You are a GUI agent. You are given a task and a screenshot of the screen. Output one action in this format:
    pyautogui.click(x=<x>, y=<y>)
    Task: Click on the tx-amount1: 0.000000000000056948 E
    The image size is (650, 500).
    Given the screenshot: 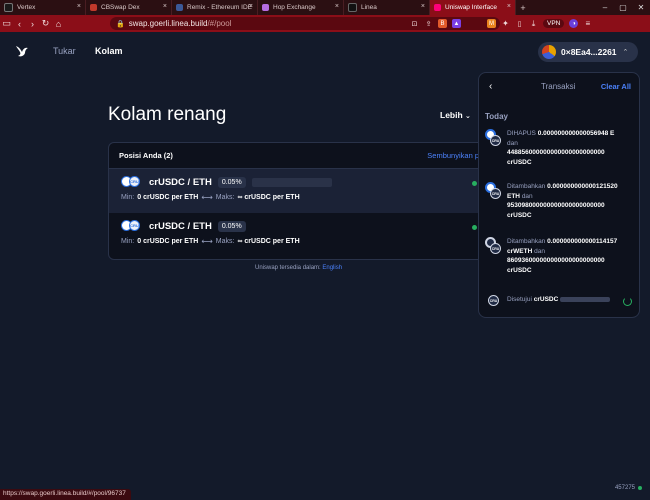 What is the action you would take?
    pyautogui.click(x=576, y=133)
    